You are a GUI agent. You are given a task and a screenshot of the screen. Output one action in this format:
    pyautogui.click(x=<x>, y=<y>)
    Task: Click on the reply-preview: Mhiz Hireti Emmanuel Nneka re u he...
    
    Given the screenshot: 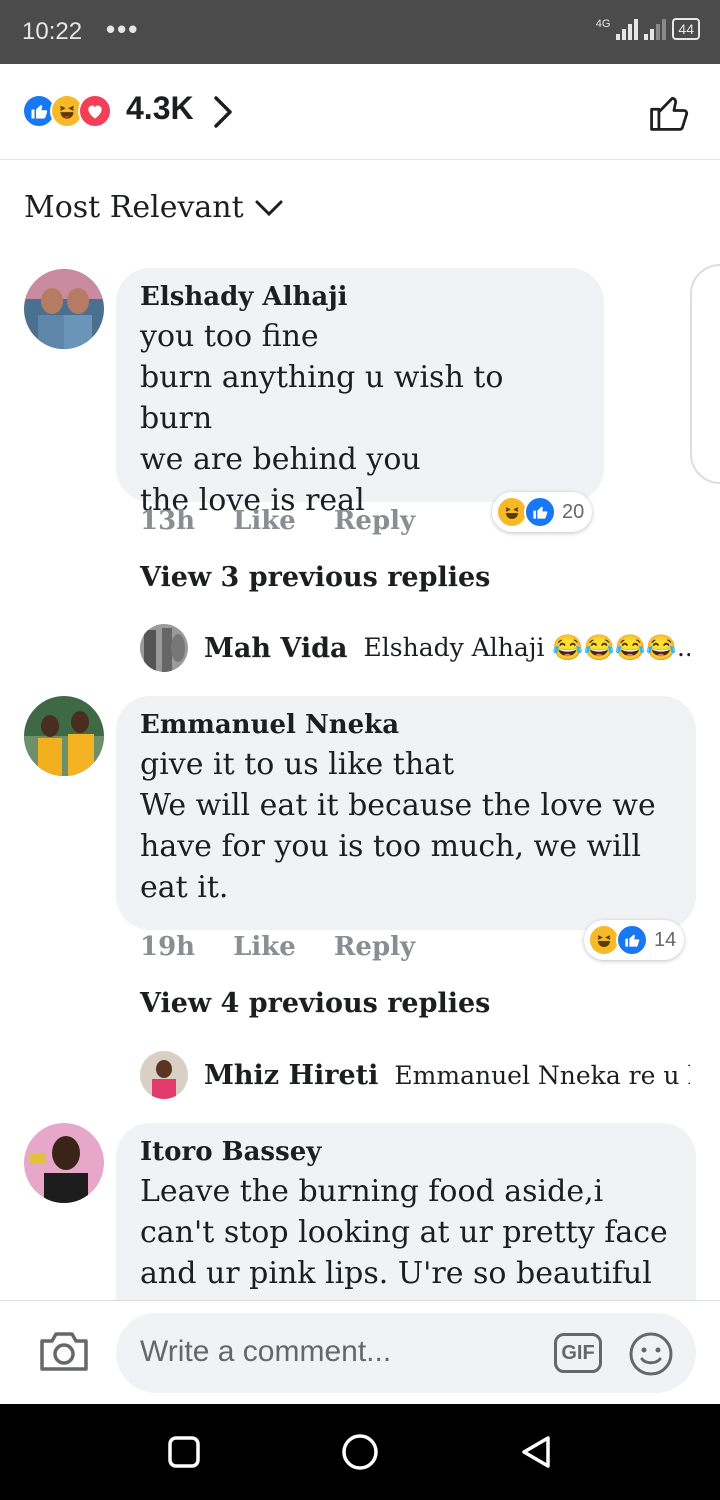 What is the action you would take?
    pyautogui.click(x=415, y=1075)
    